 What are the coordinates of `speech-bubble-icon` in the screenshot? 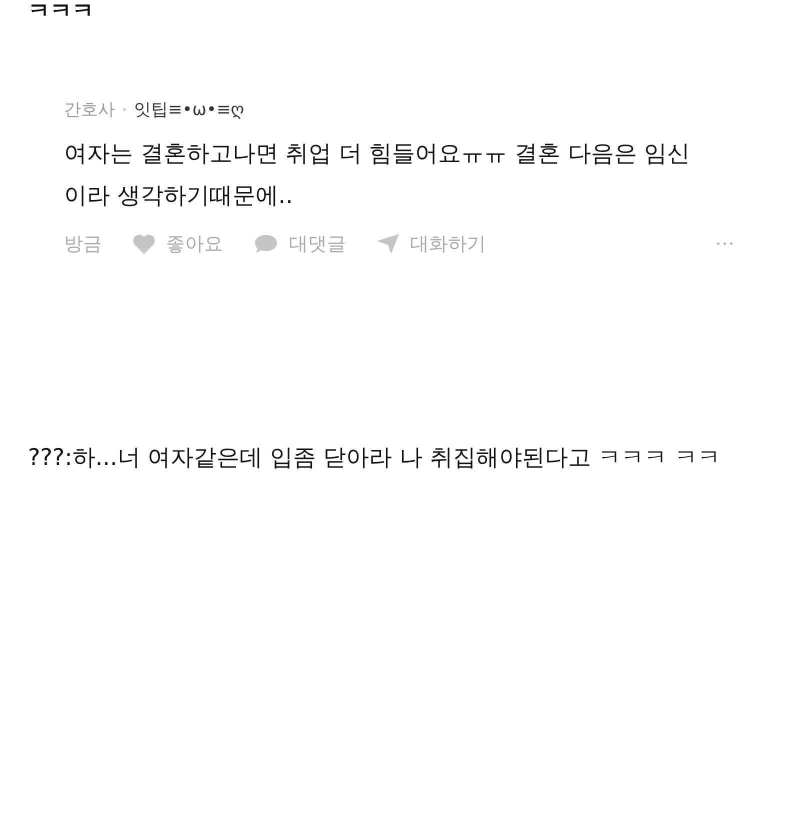 It's located at (266, 244).